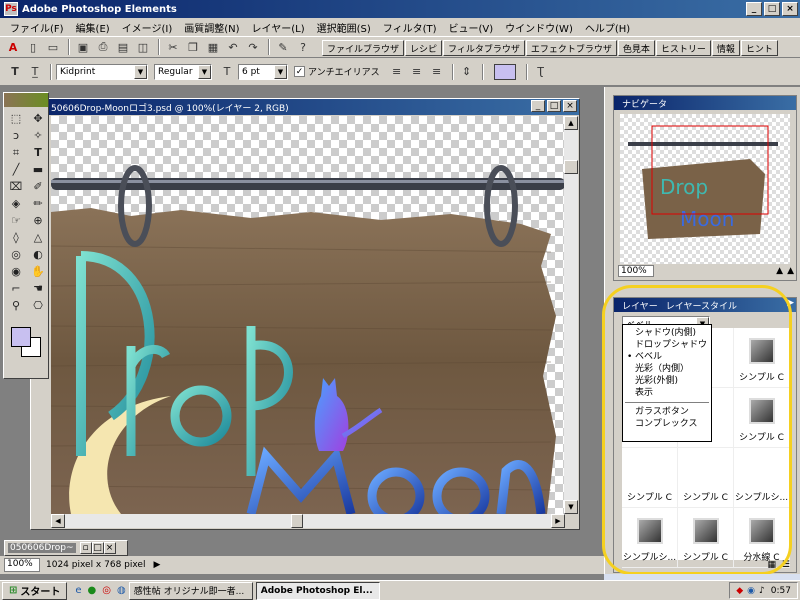 This screenshot has width=800, height=600. Describe the element at coordinates (58, 521) in the screenshot. I see `scroll-left-icon: ◀` at that location.